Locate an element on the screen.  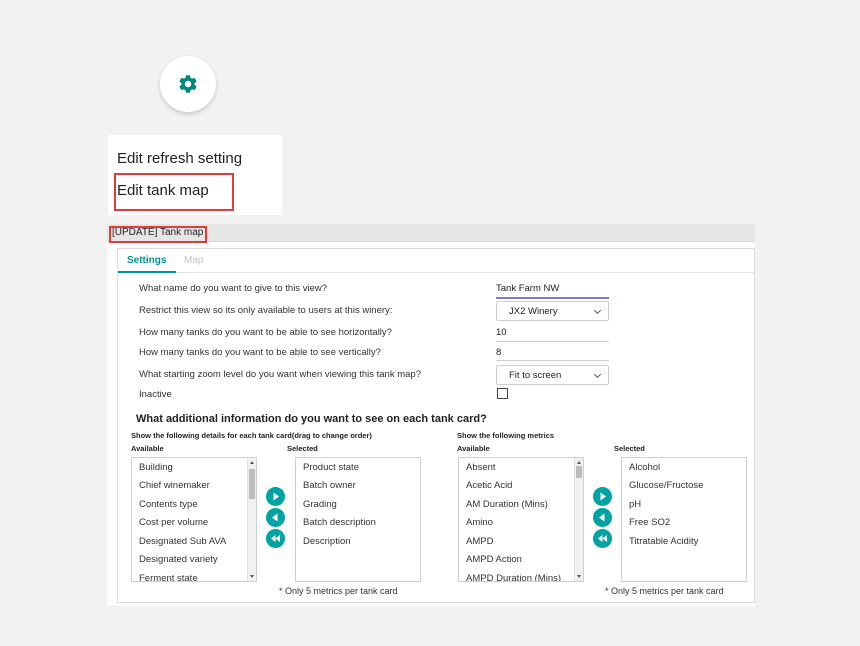
zoom-level-select-value: Fit to screen is located at coordinates (535, 375).